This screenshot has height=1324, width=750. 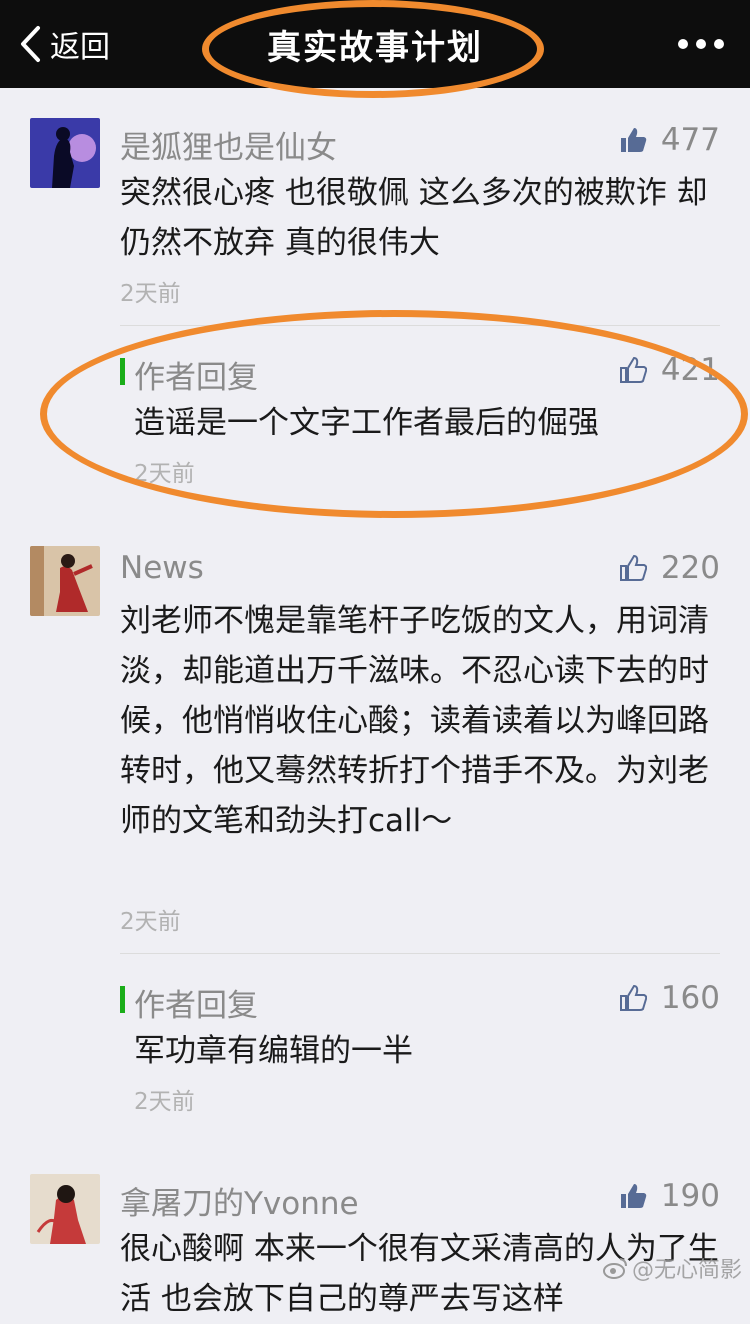 I want to click on watermark: @无心简影, so click(x=672, y=1268).